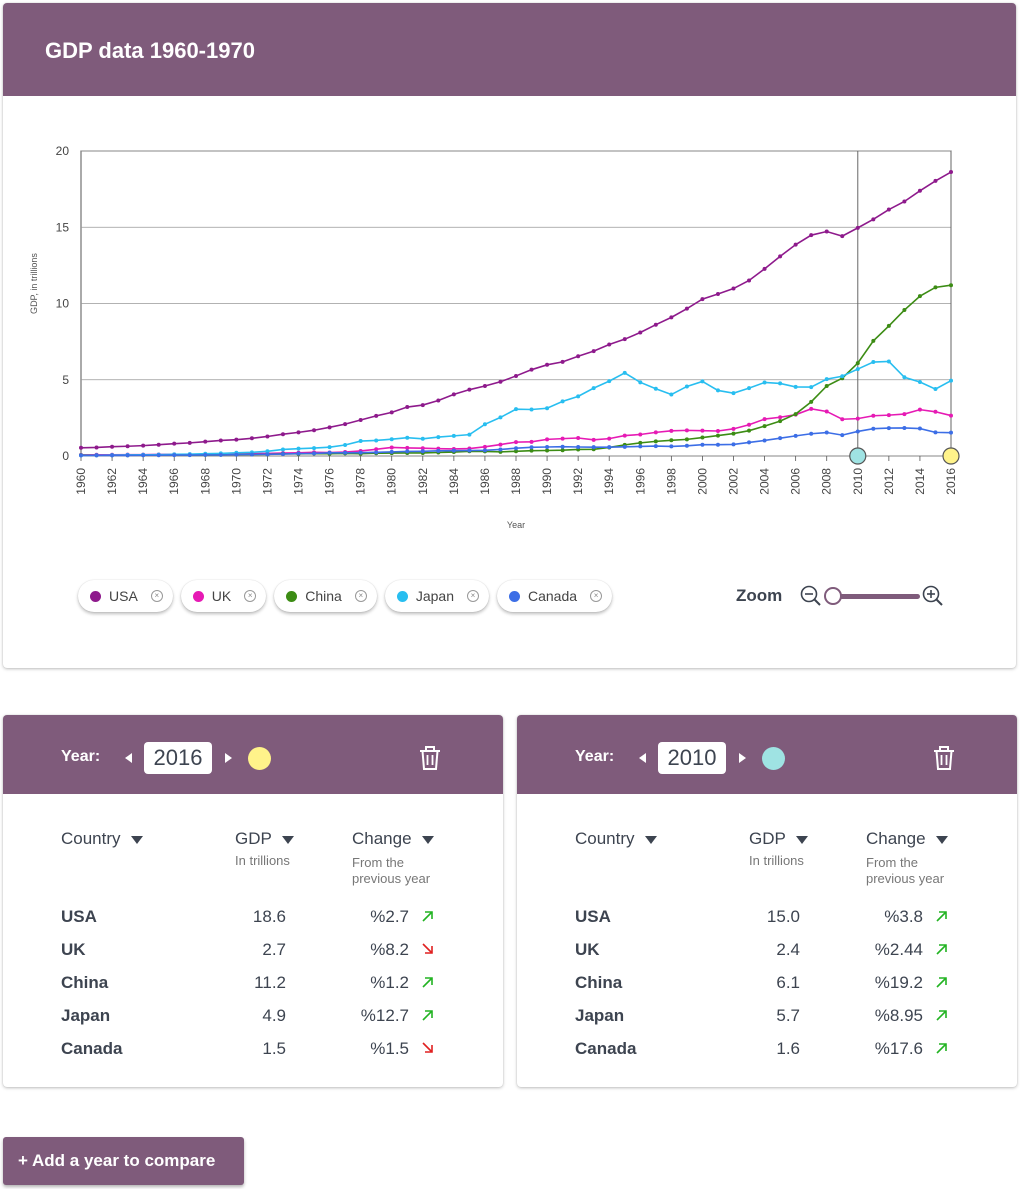 This screenshot has width=1020, height=1189. I want to click on year-marker-handle-2010, so click(858, 456).